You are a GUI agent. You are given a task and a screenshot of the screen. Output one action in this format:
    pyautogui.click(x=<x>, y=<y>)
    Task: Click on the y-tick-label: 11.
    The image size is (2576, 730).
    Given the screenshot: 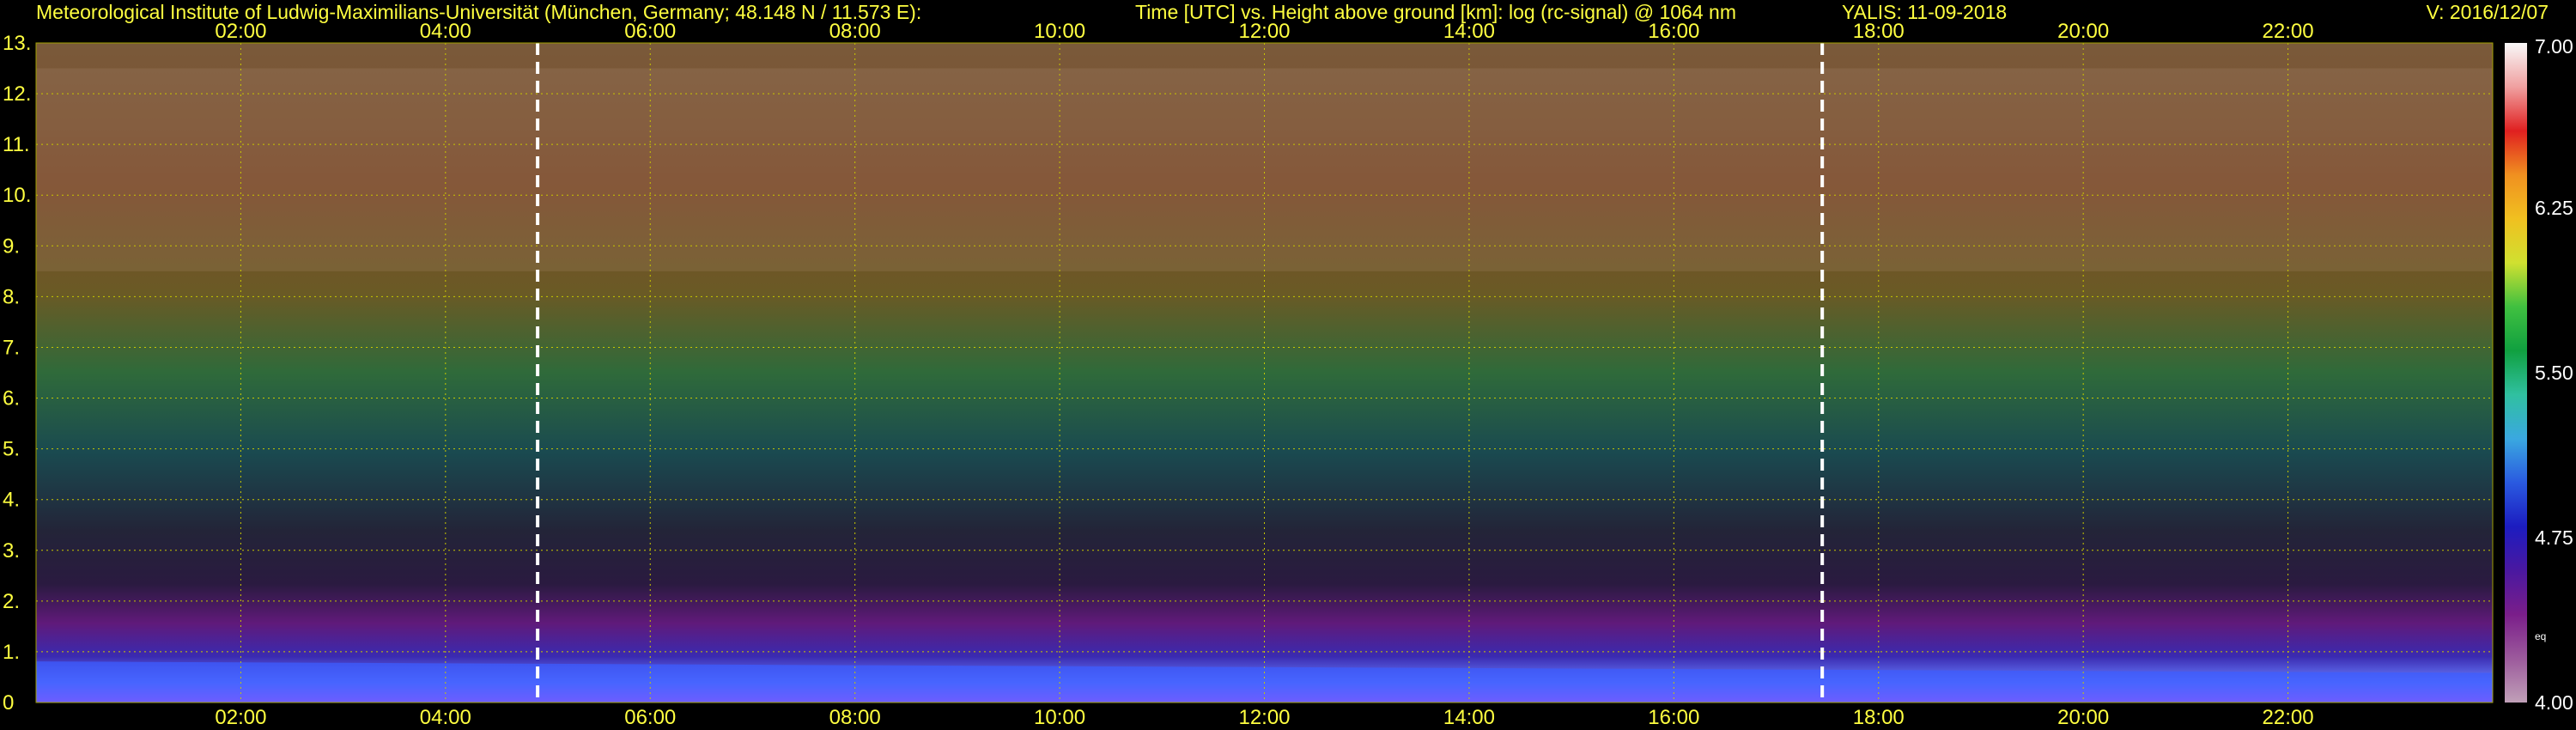 What is the action you would take?
    pyautogui.click(x=16, y=144)
    